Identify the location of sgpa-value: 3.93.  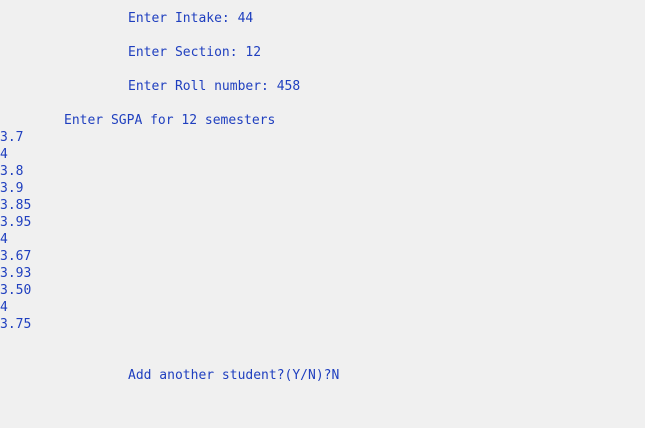
(16, 273).